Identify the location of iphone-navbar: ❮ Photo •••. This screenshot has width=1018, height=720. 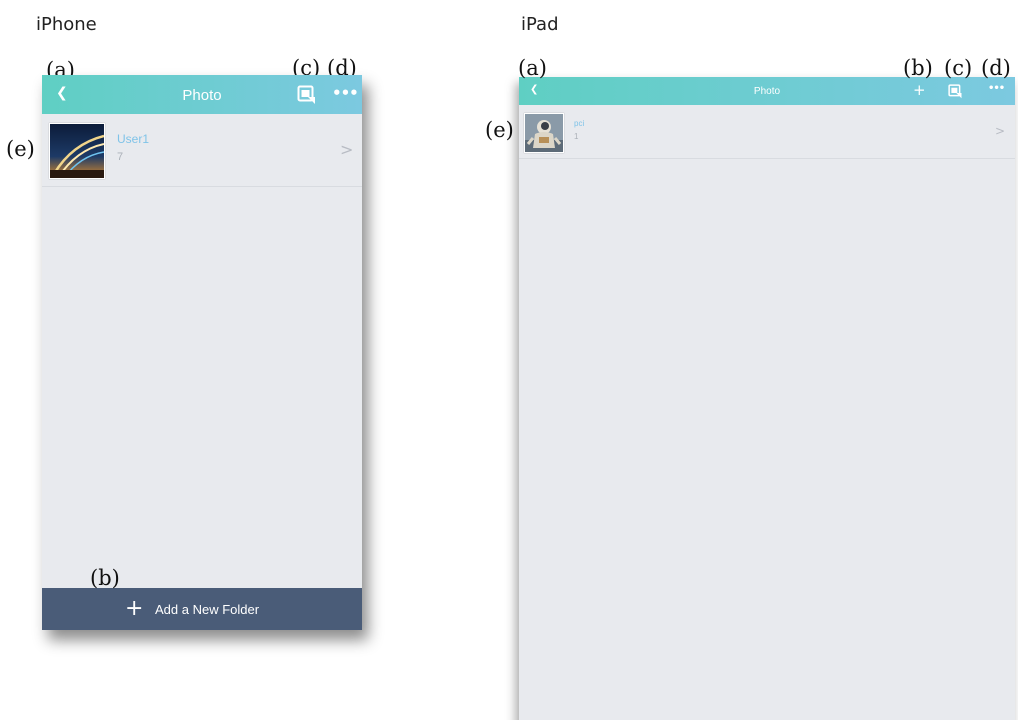
(202, 94).